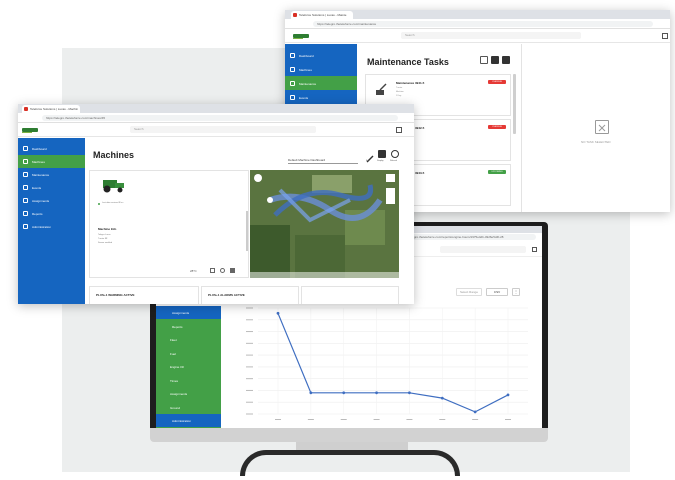 Image resolution: width=675 pixels, height=480 pixels. What do you see at coordinates (516, 292) in the screenshot?
I see `more-button: ⋮` at bounding box center [516, 292].